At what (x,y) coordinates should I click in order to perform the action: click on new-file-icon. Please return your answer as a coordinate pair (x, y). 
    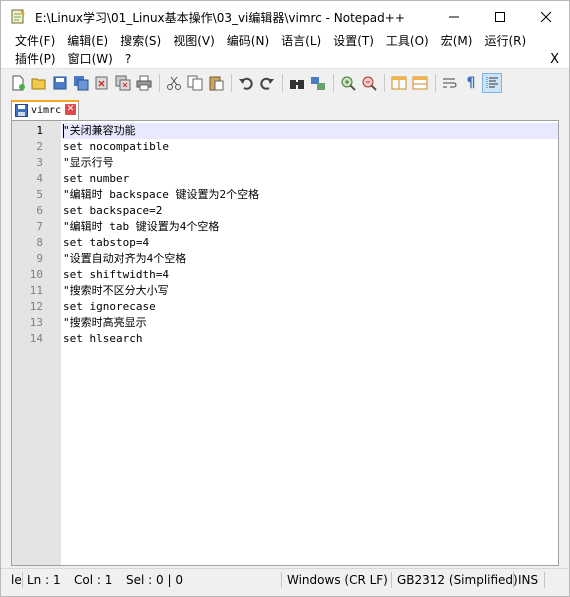
    Looking at the image, I should click on (18, 82).